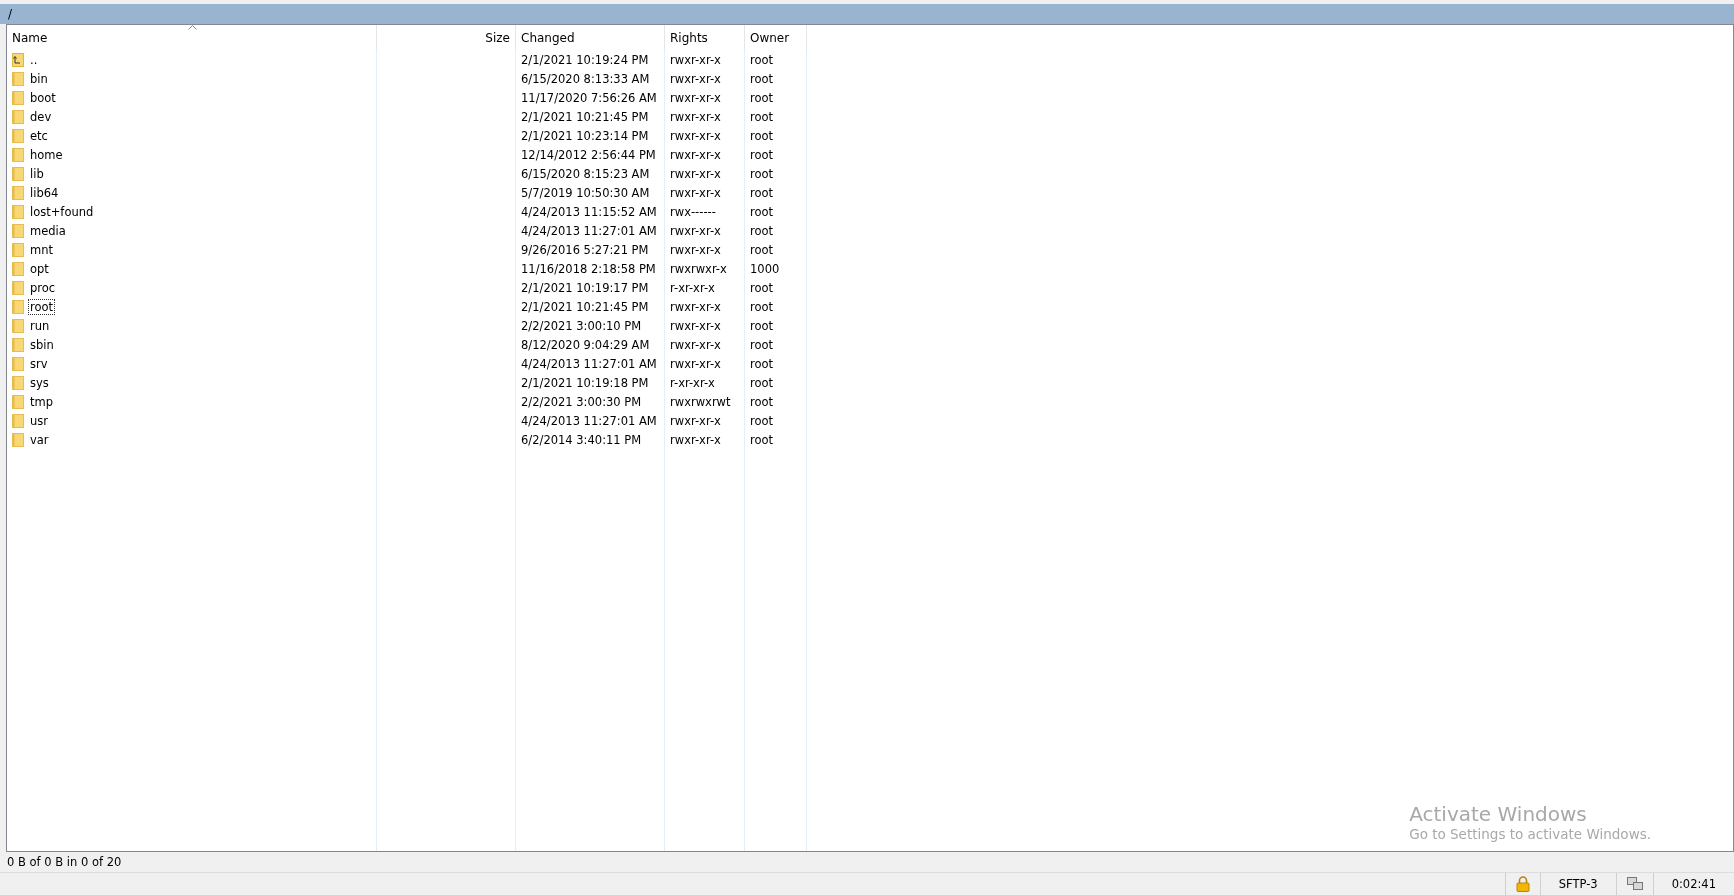 This screenshot has width=1734, height=895. What do you see at coordinates (765, 268) in the screenshot?
I see `owner-name: 1000` at bounding box center [765, 268].